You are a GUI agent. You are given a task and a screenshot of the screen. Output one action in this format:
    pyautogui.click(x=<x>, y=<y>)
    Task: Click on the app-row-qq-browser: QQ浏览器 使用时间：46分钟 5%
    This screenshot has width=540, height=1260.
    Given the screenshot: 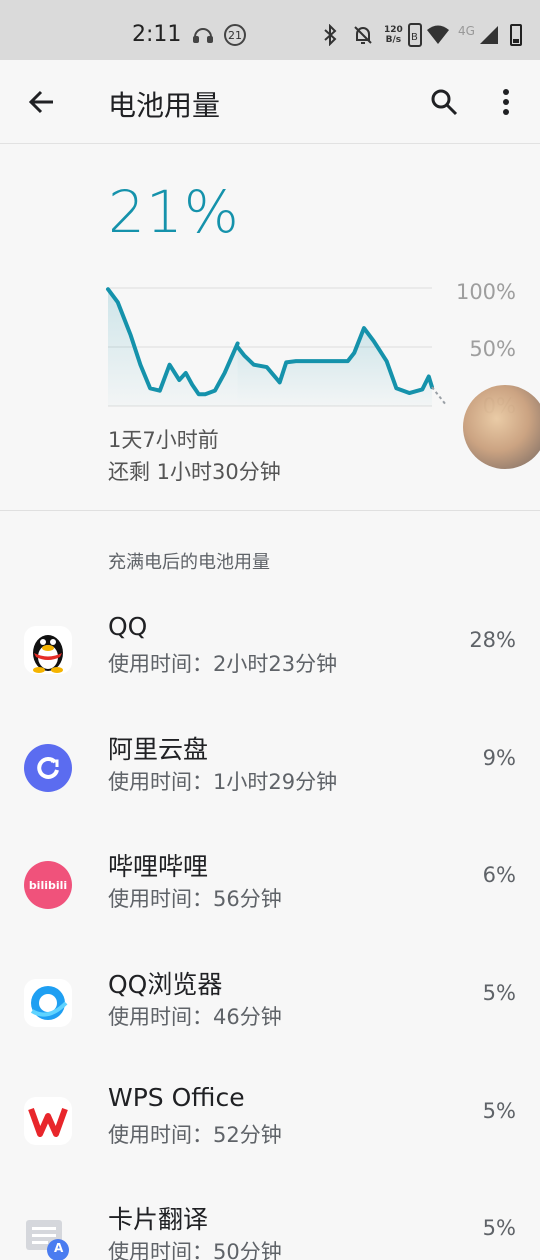 What is the action you would take?
    pyautogui.click(x=270, y=1020)
    